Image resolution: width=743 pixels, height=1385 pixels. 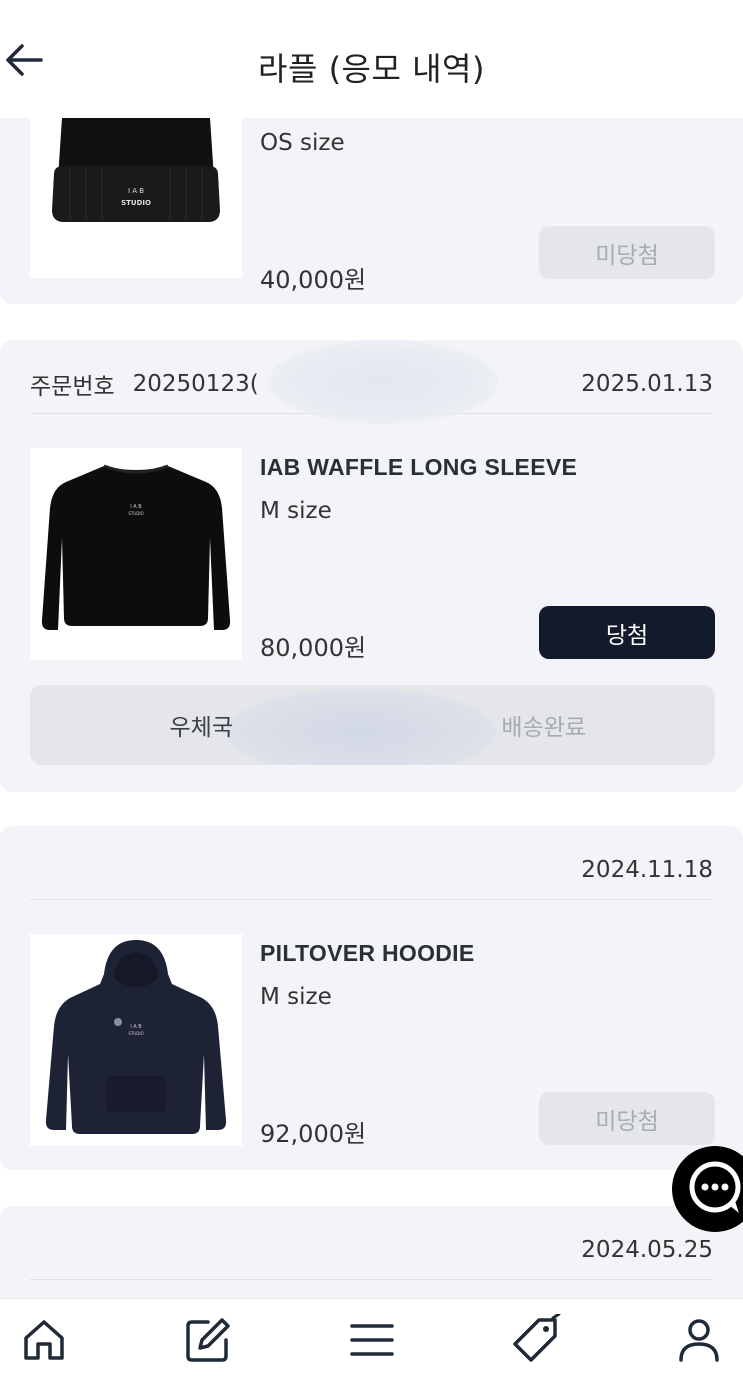 I want to click on chat-bubble-icon, so click(x=714, y=1189).